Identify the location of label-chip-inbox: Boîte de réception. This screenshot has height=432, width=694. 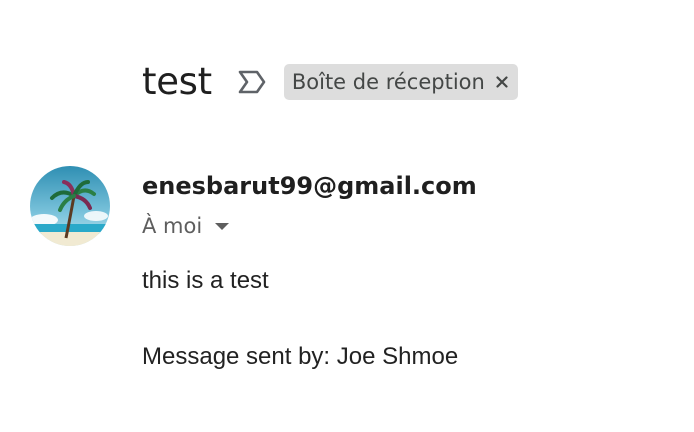
(400, 82).